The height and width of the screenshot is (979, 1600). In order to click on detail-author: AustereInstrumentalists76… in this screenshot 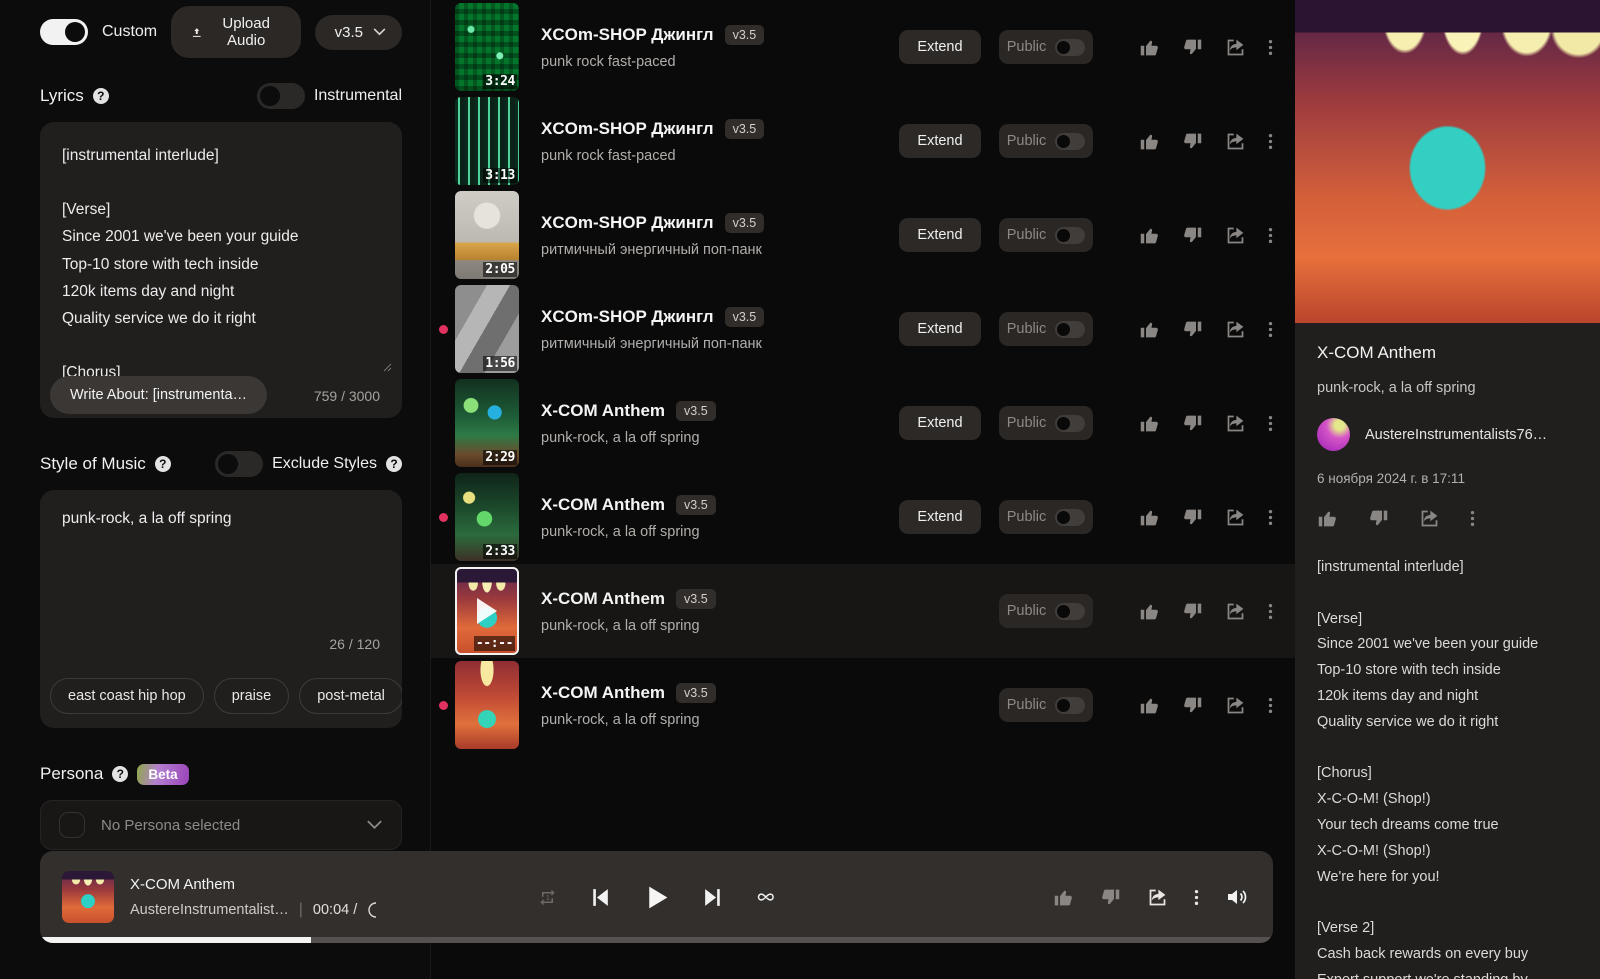, I will do `click(1447, 434)`.